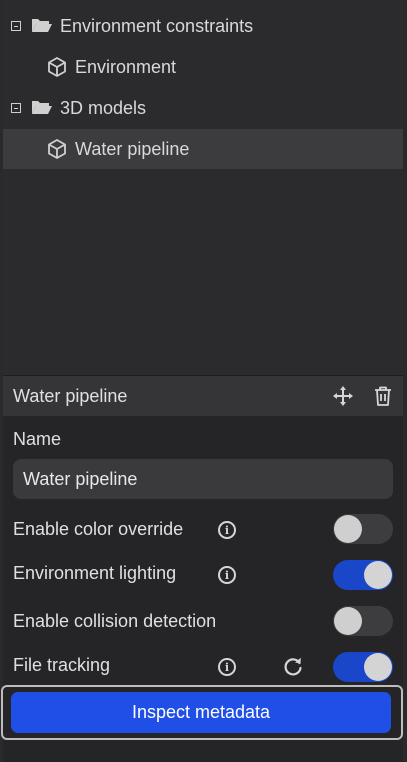  What do you see at coordinates (98, 529) in the screenshot?
I see `toggle-label-color-override: Enable color override` at bounding box center [98, 529].